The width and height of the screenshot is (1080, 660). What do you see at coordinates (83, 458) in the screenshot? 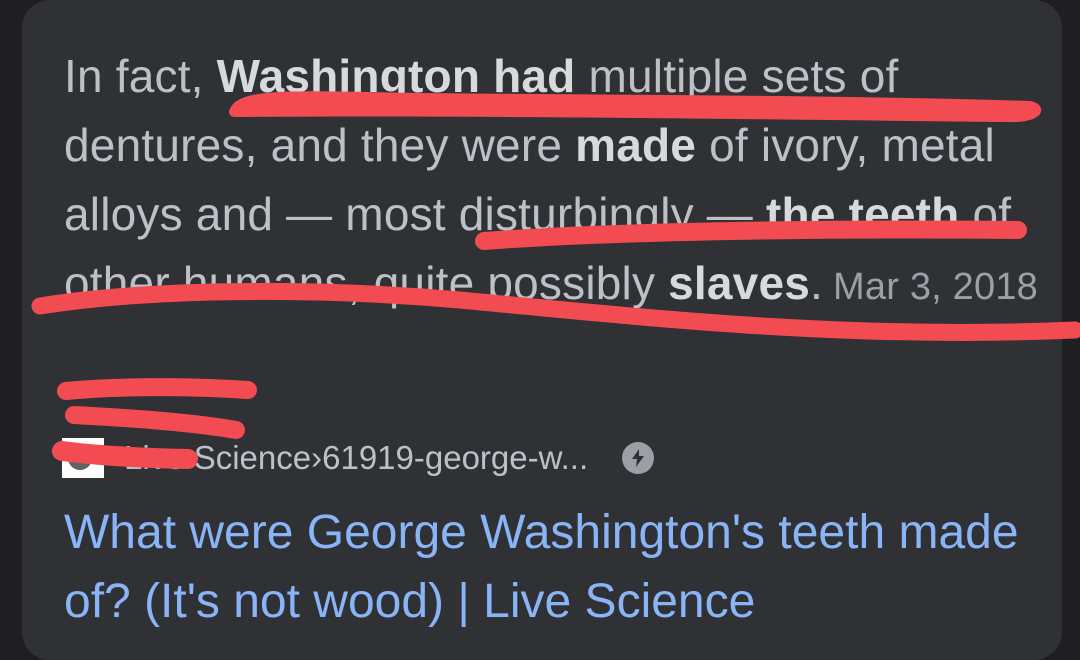
I see `live-science-favicon-icon` at bounding box center [83, 458].